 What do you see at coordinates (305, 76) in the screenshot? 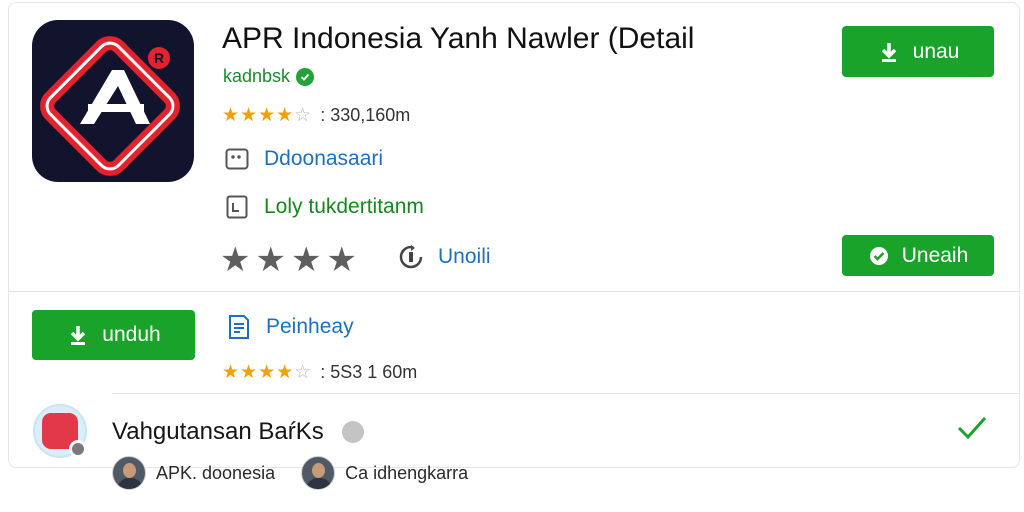
I see `verified-check-icon` at bounding box center [305, 76].